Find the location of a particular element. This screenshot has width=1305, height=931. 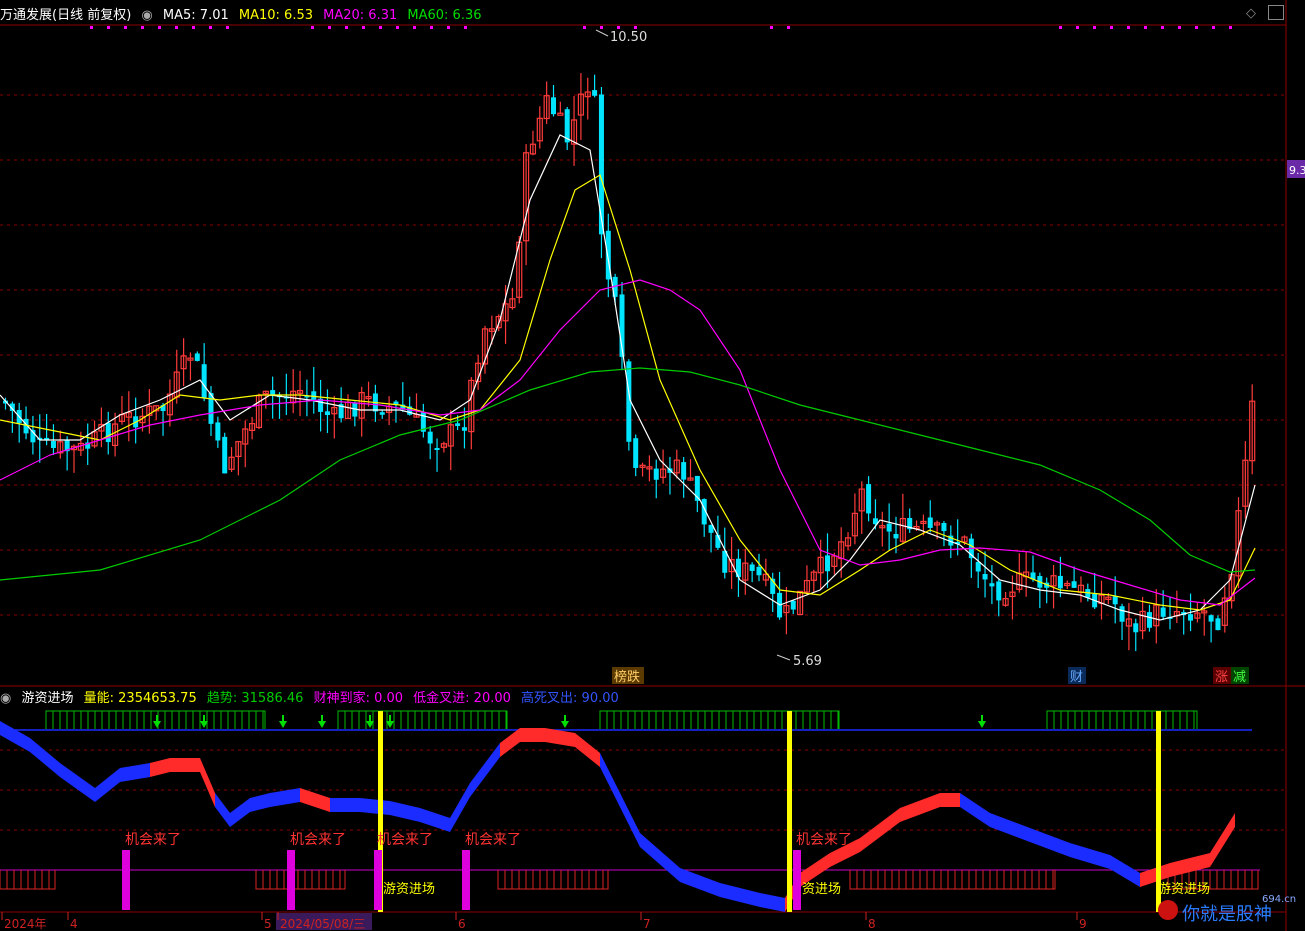

qushi-label: 趋势: 31586.46 is located at coordinates (255, 698).